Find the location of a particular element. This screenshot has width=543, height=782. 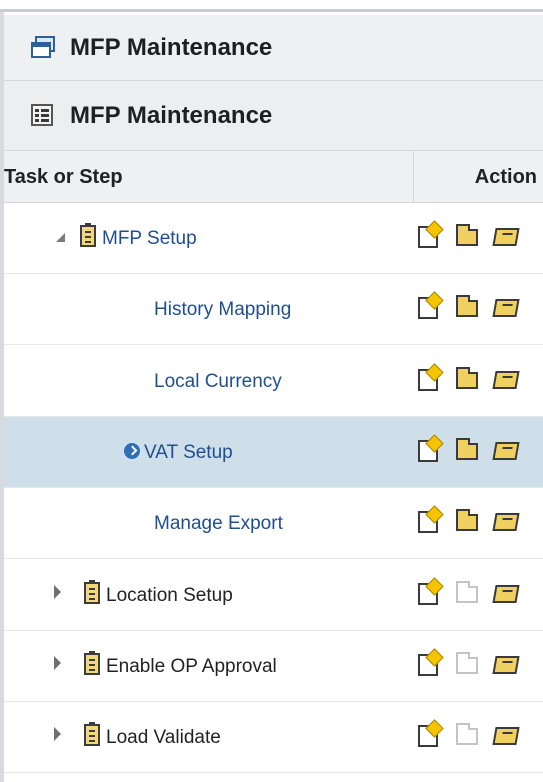

top-border is located at coordinates (271, 6).